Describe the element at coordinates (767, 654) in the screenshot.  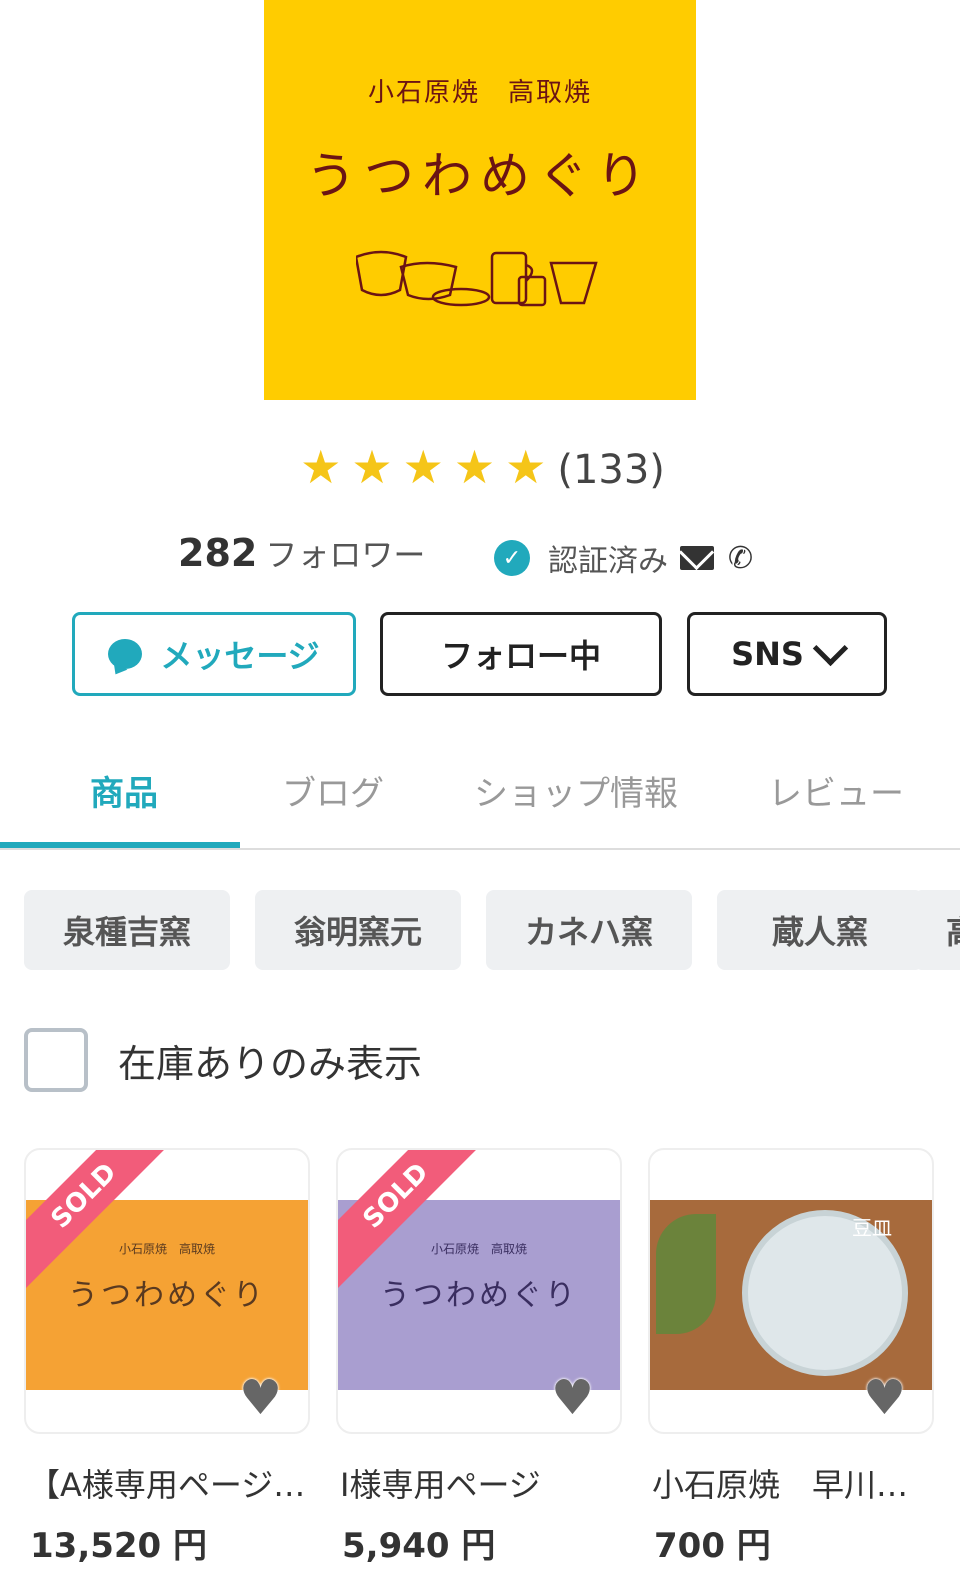
I see `sns-label: SNS` at that location.